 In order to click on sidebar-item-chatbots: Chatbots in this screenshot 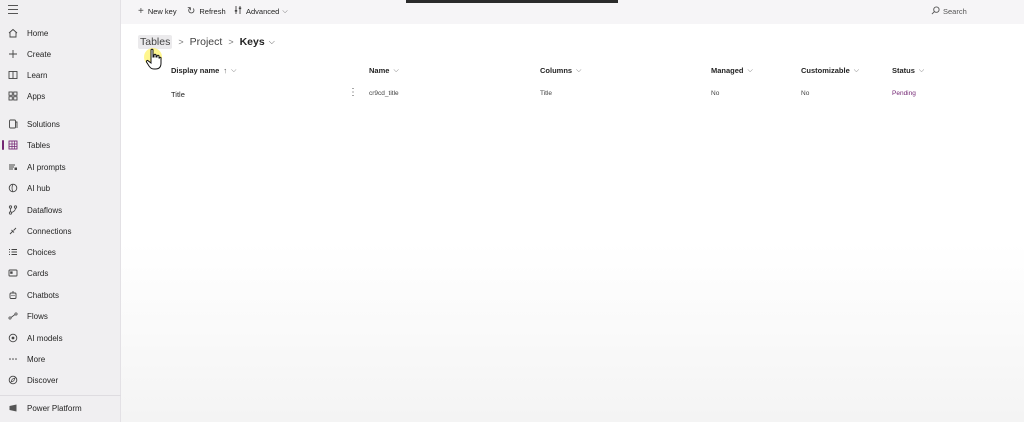, I will do `click(60, 295)`.